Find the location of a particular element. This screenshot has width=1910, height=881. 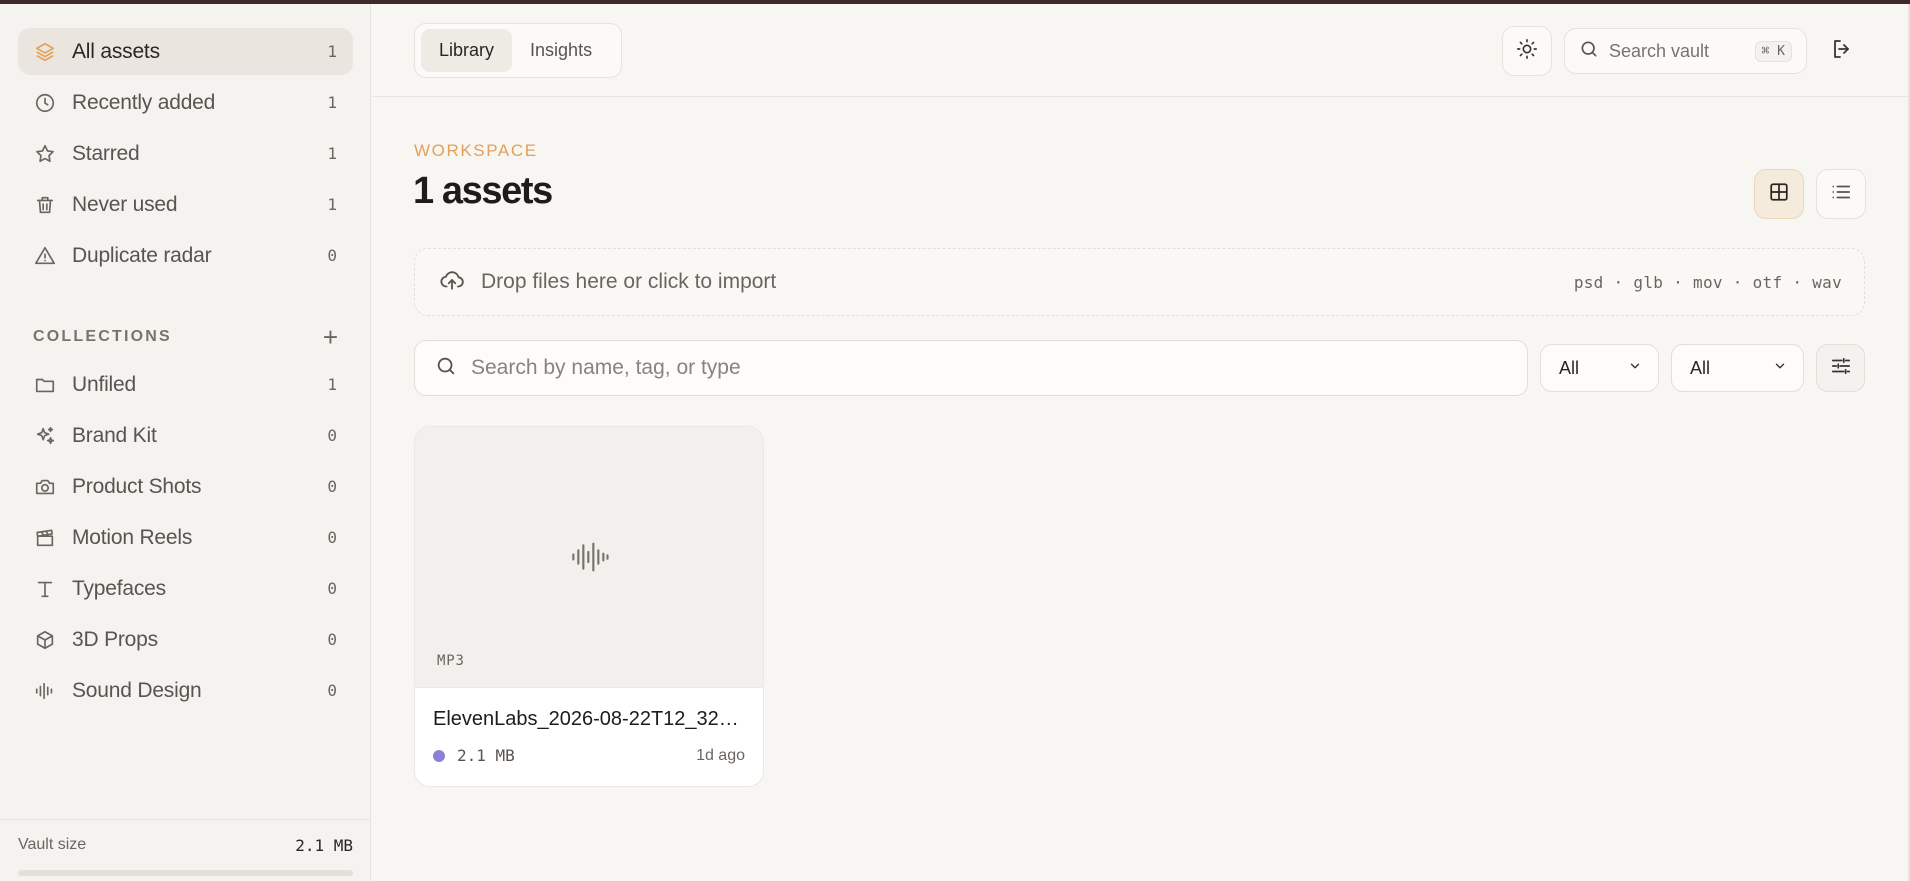

upload-cloud-icon is located at coordinates (452, 282).